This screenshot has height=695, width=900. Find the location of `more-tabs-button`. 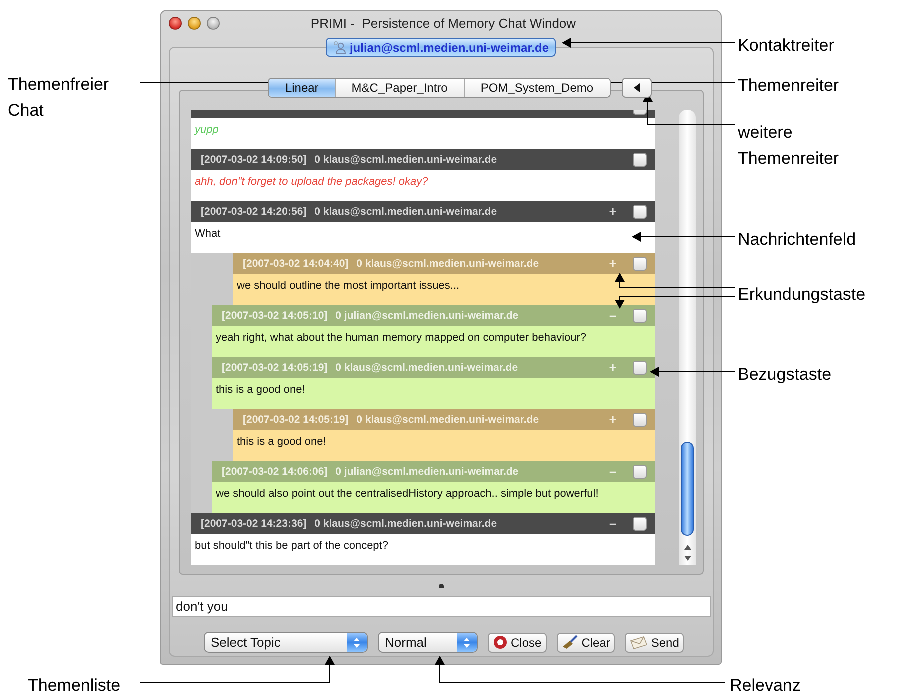

more-tabs-button is located at coordinates (637, 88).